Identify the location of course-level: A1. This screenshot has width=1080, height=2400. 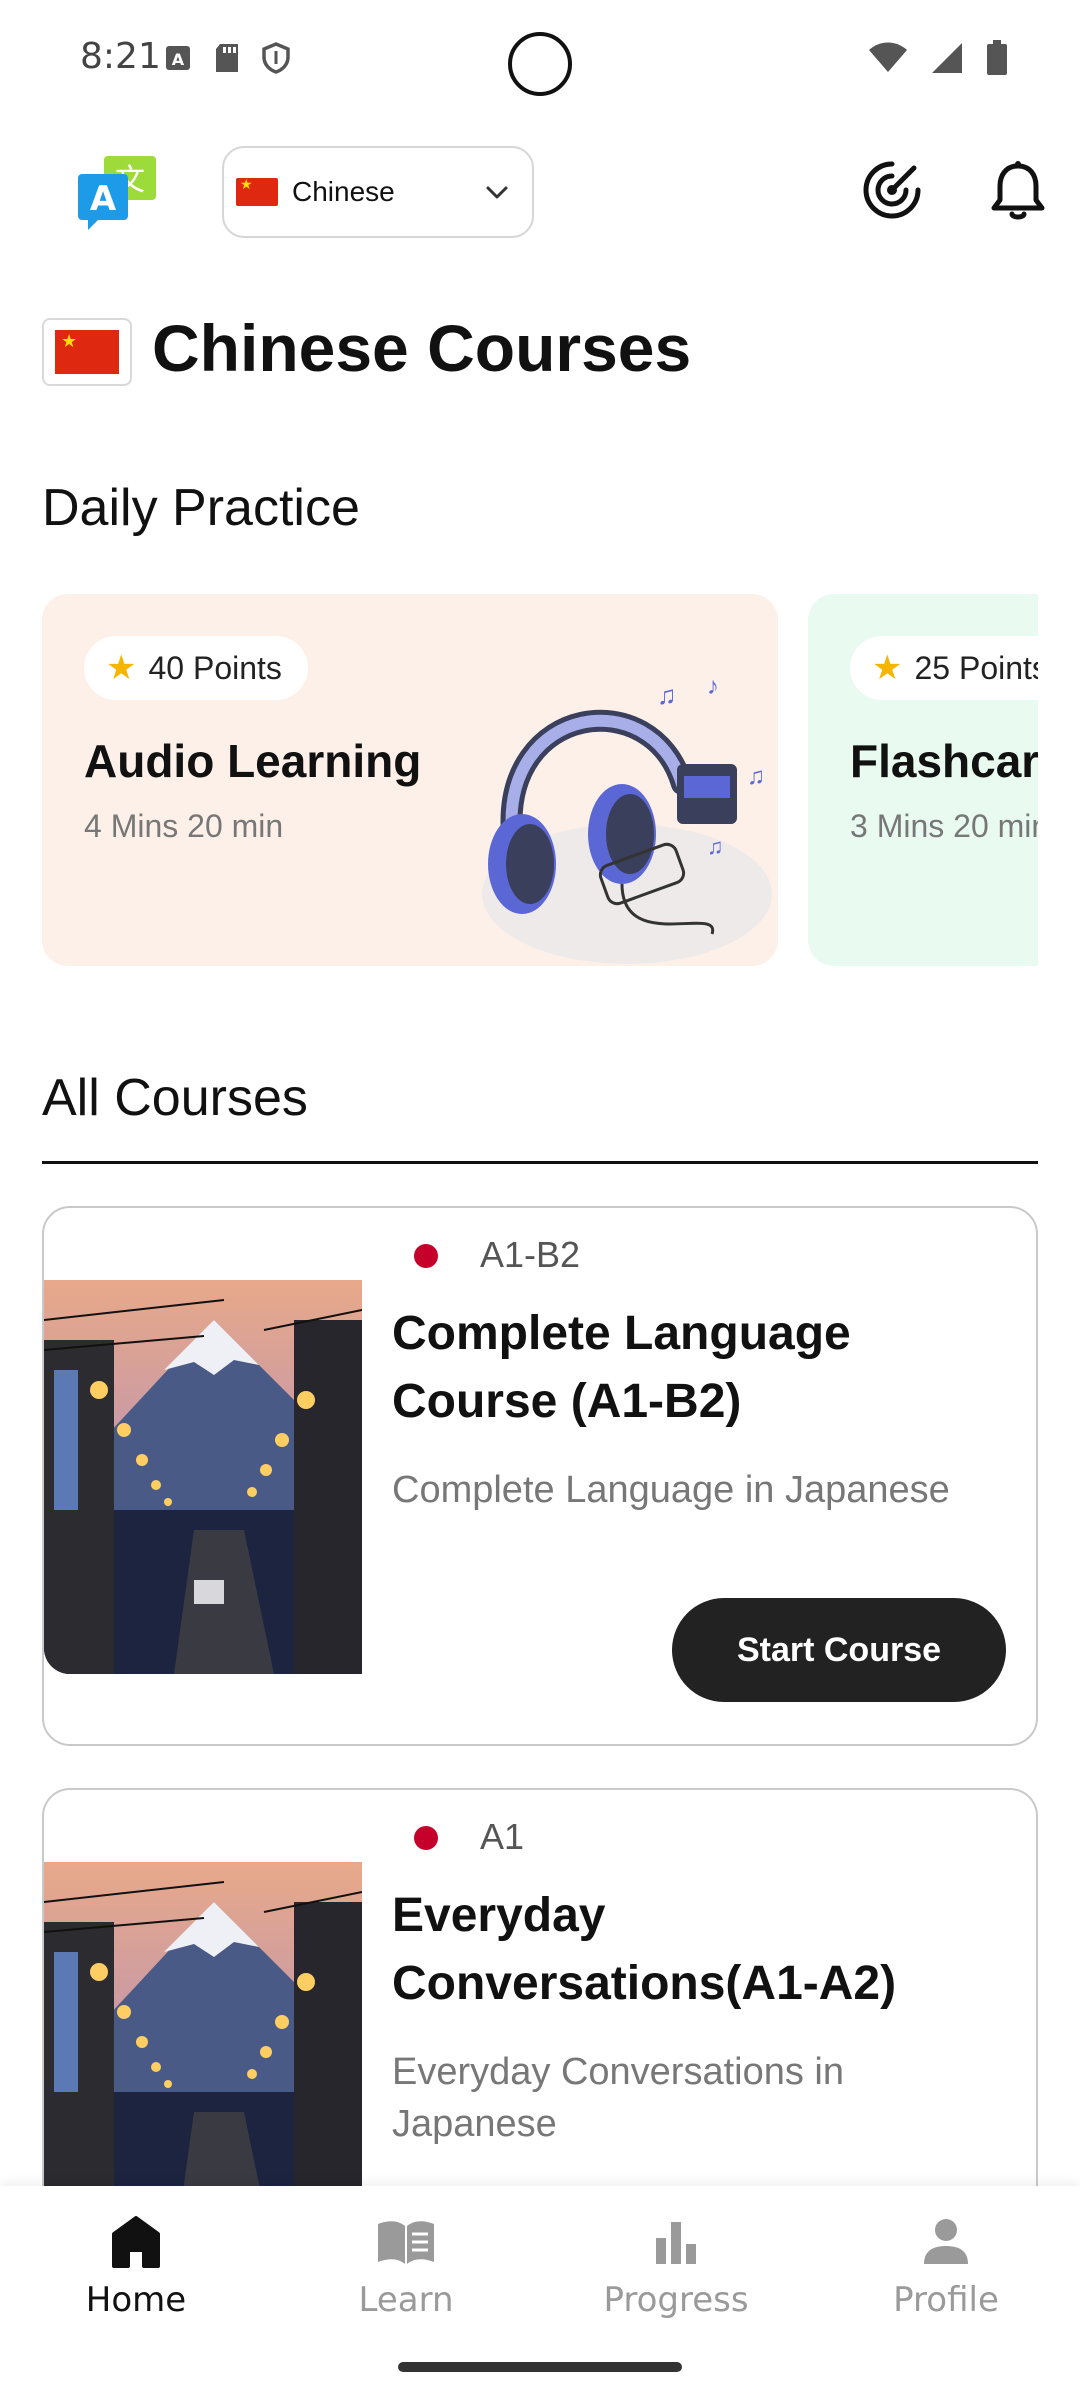
(502, 1836).